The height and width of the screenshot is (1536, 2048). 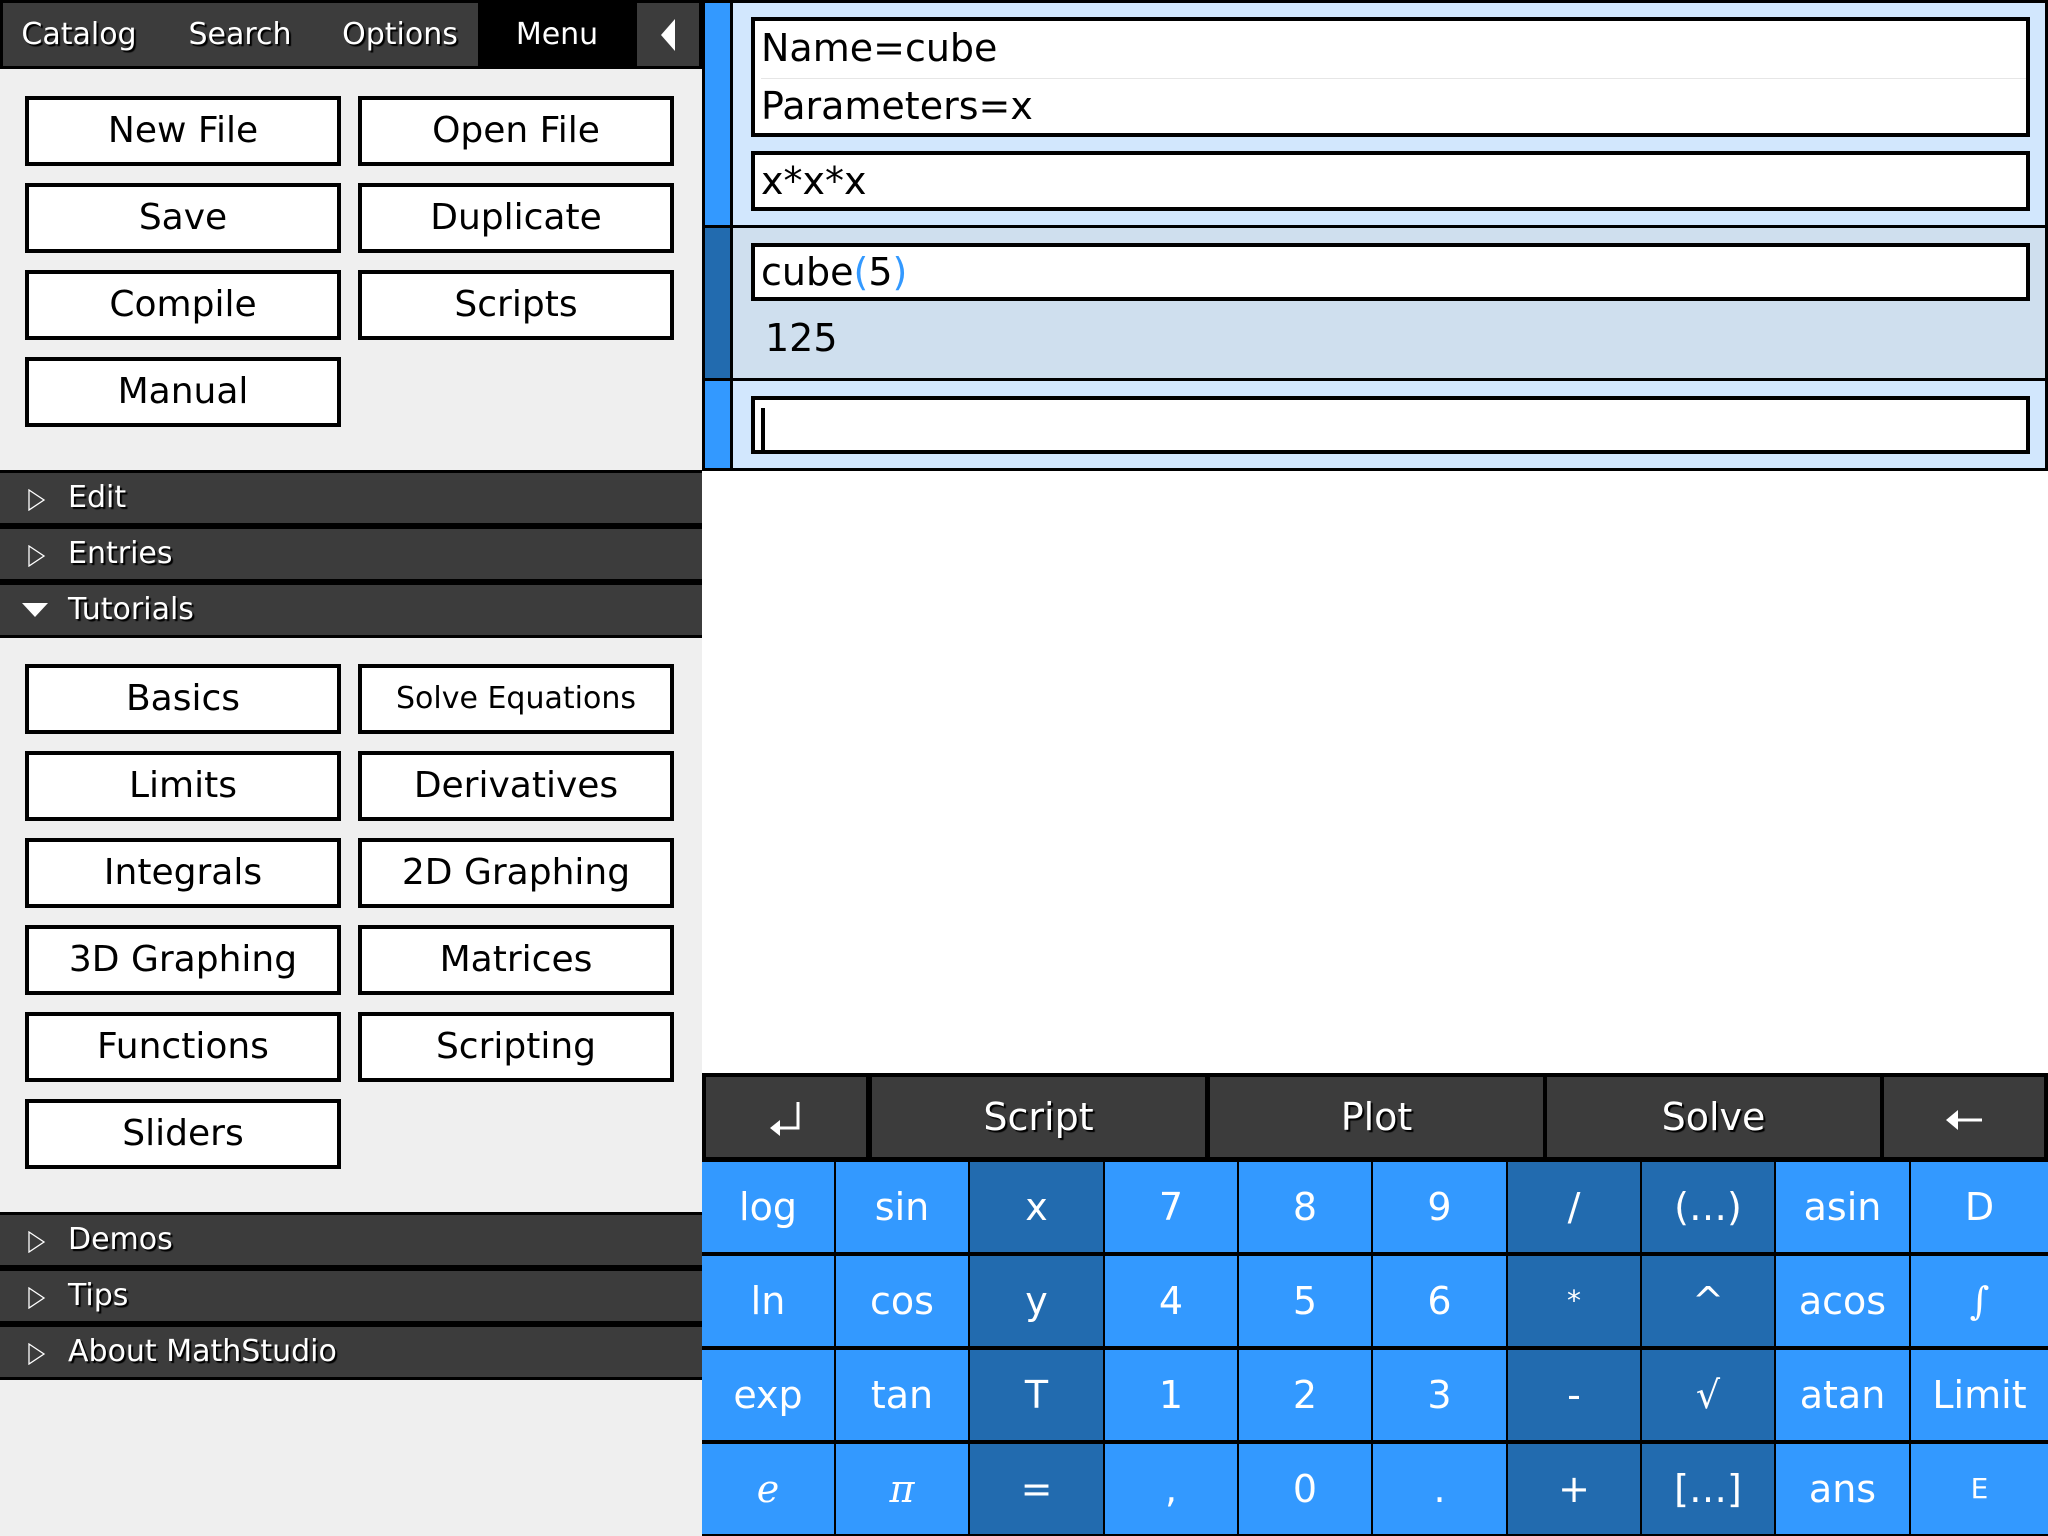 I want to click on key-2-0: exp, so click(x=768, y=1395).